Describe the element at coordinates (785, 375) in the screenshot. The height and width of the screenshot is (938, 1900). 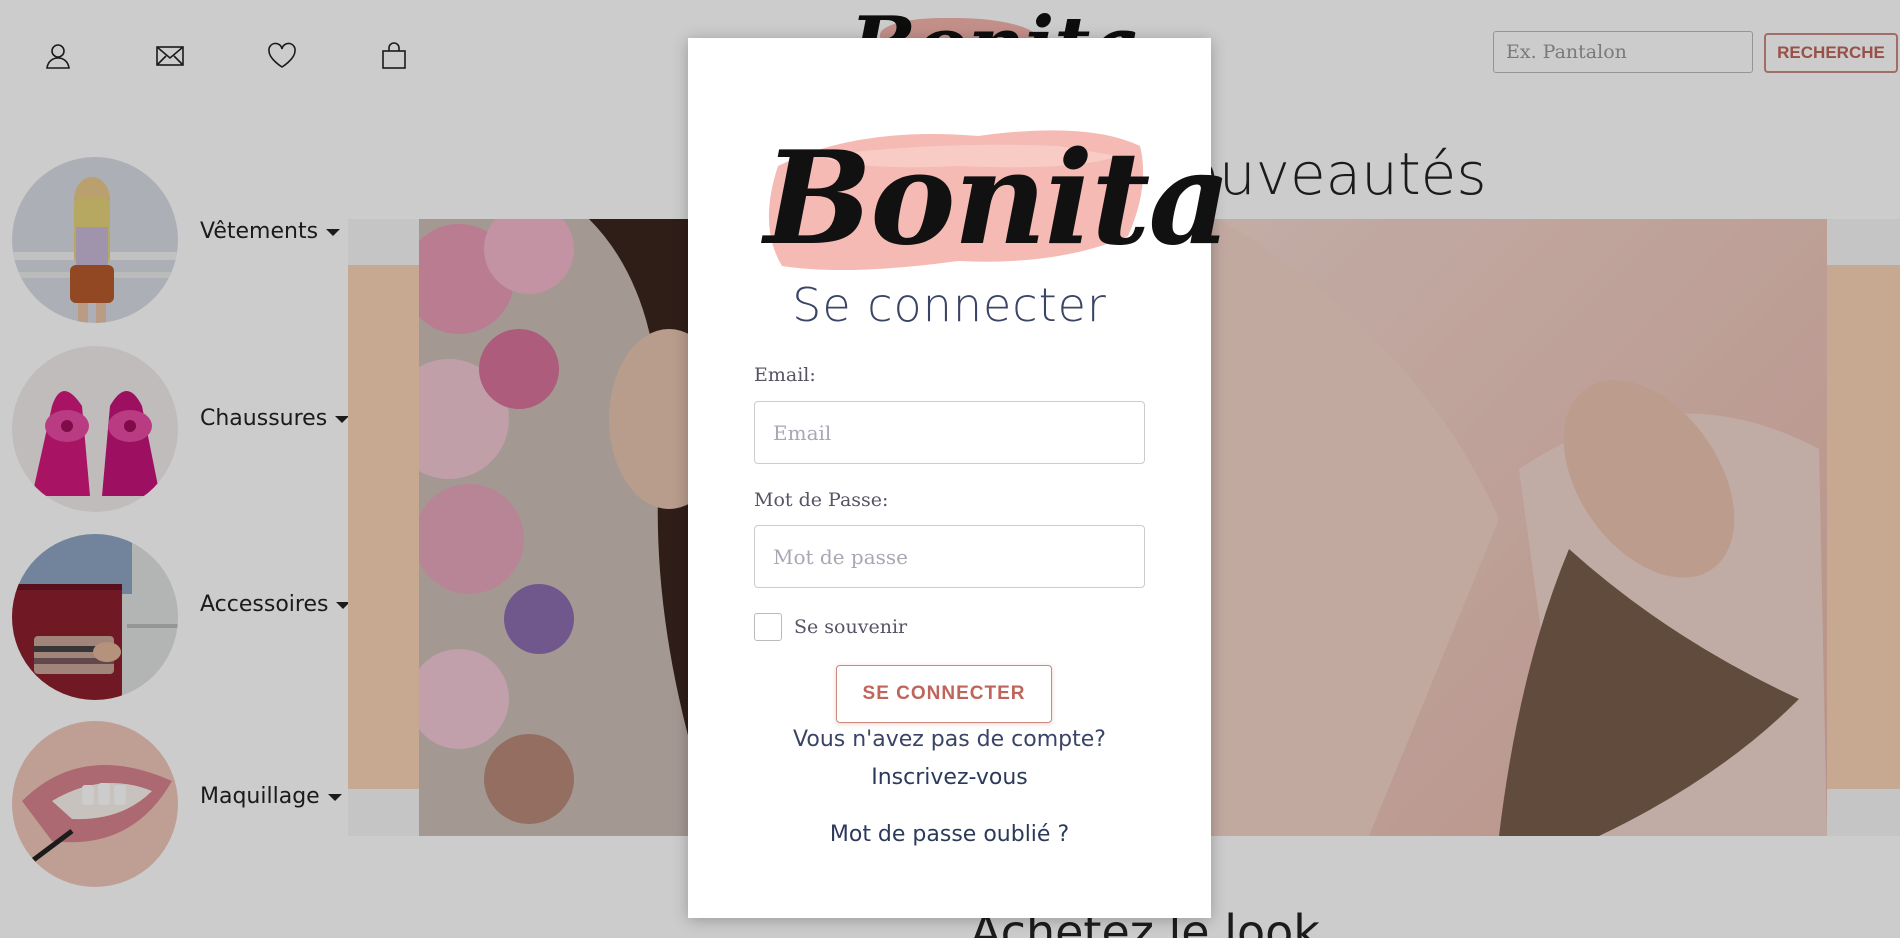
I see `email-label: Email:` at that location.